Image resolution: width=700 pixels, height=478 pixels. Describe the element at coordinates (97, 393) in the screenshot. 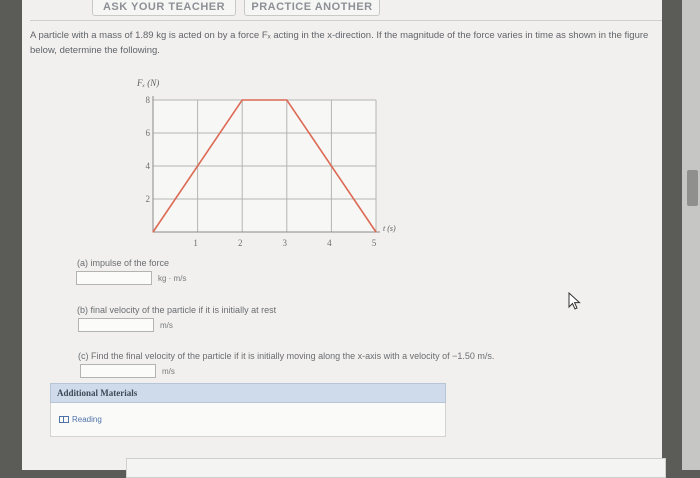

I see `additional-materials-title: Additional Materials` at that location.